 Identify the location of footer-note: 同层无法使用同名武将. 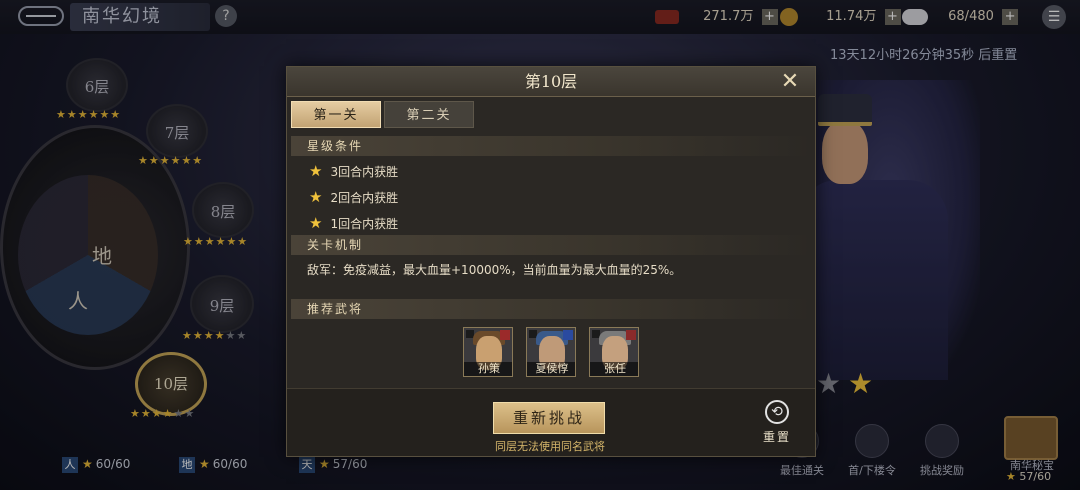
(550, 446).